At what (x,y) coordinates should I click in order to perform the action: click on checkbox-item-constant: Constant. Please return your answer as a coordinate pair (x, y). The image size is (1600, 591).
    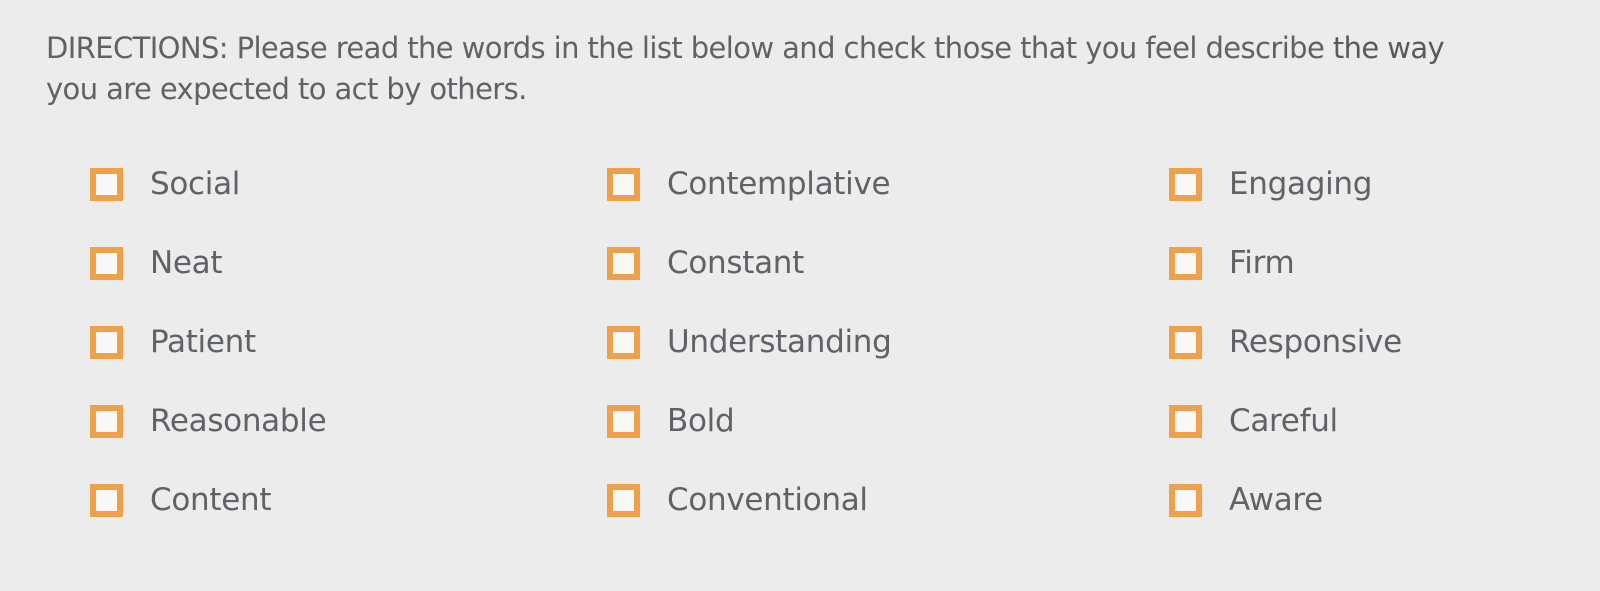
    Looking at the image, I should click on (705, 263).